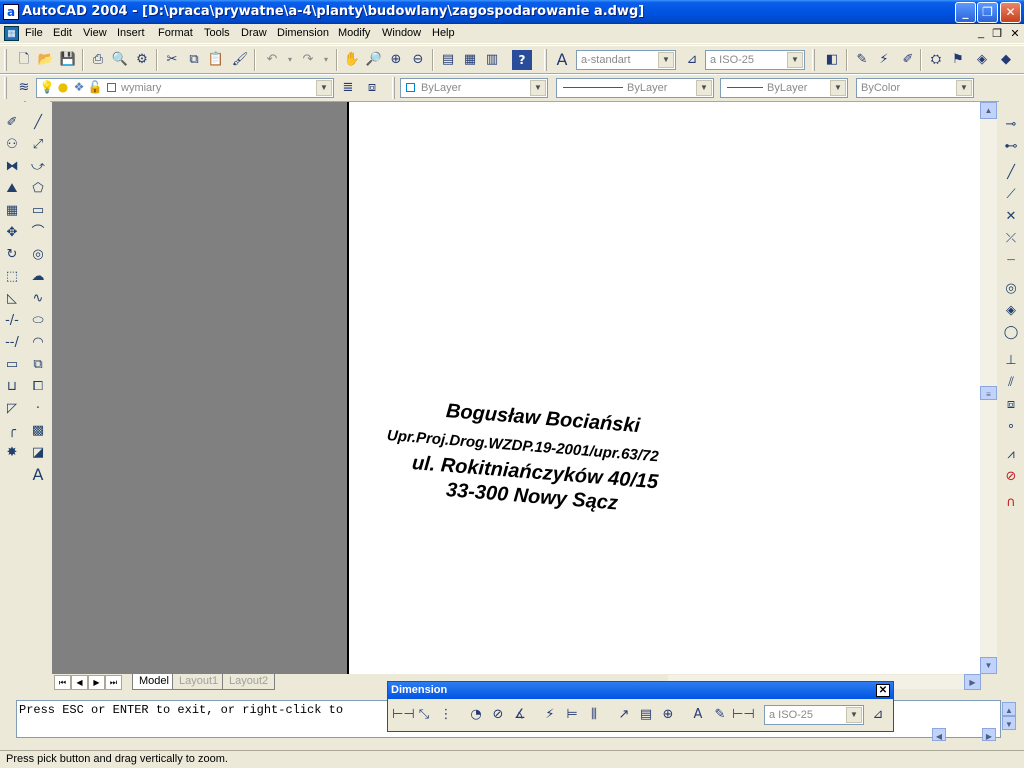 The width and height of the screenshot is (1024, 768). Describe the element at coordinates (572, 715) in the screenshot. I see `baseline-dimension-icon: ⊨` at that location.